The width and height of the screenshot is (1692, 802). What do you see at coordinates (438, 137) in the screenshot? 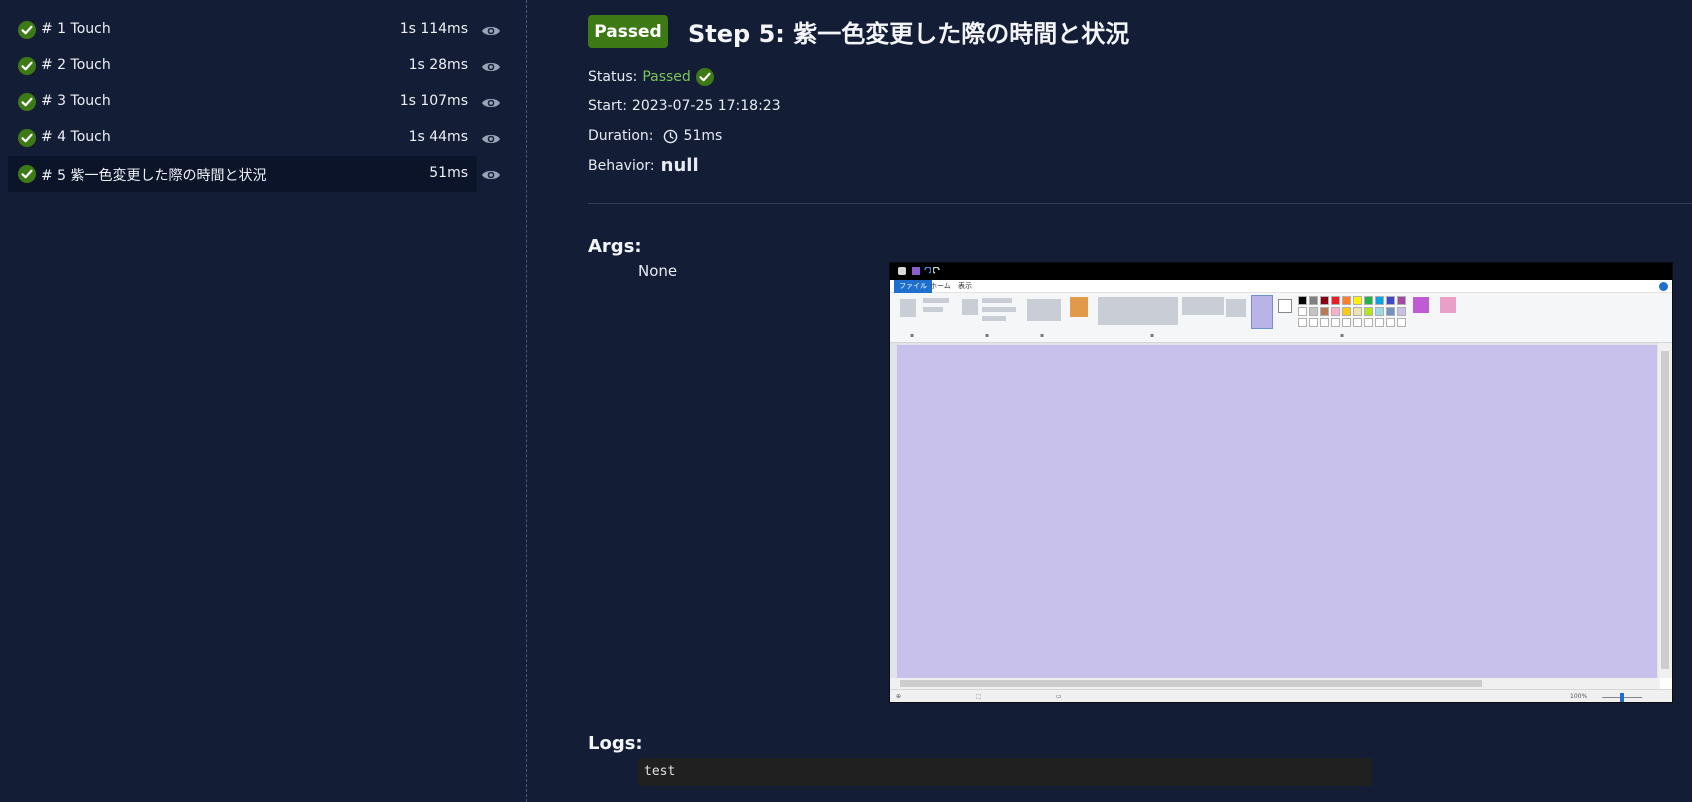
I see `step-duration: 1s 44ms` at bounding box center [438, 137].